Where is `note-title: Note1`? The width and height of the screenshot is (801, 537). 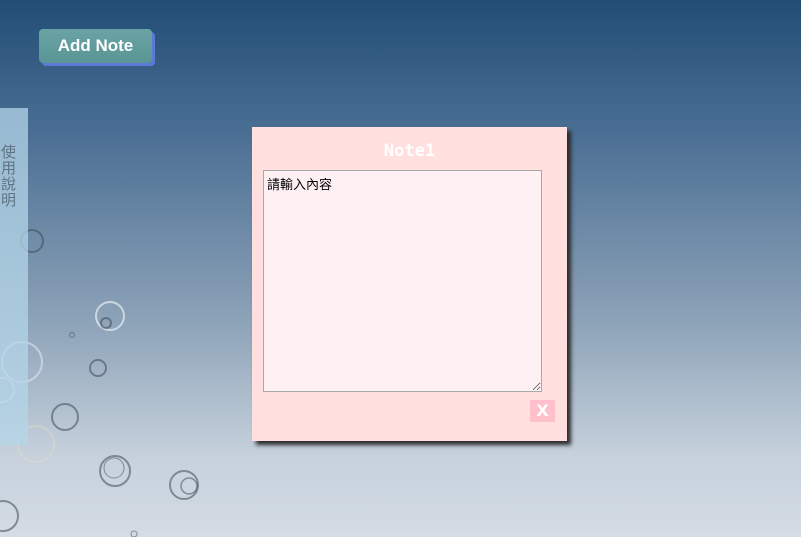 note-title: Note1 is located at coordinates (409, 151).